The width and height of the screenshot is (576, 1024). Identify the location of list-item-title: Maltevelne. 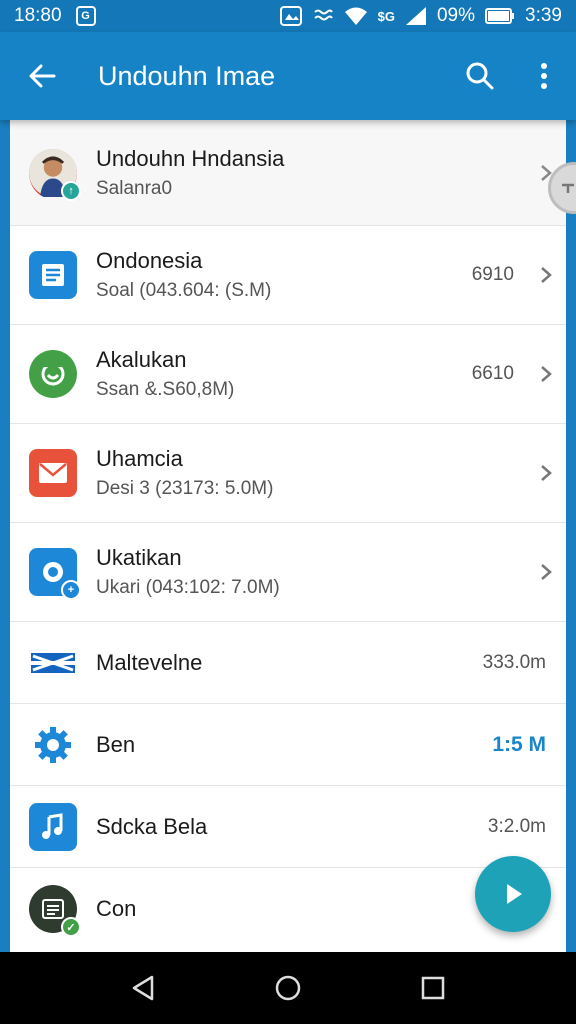
(149, 662).